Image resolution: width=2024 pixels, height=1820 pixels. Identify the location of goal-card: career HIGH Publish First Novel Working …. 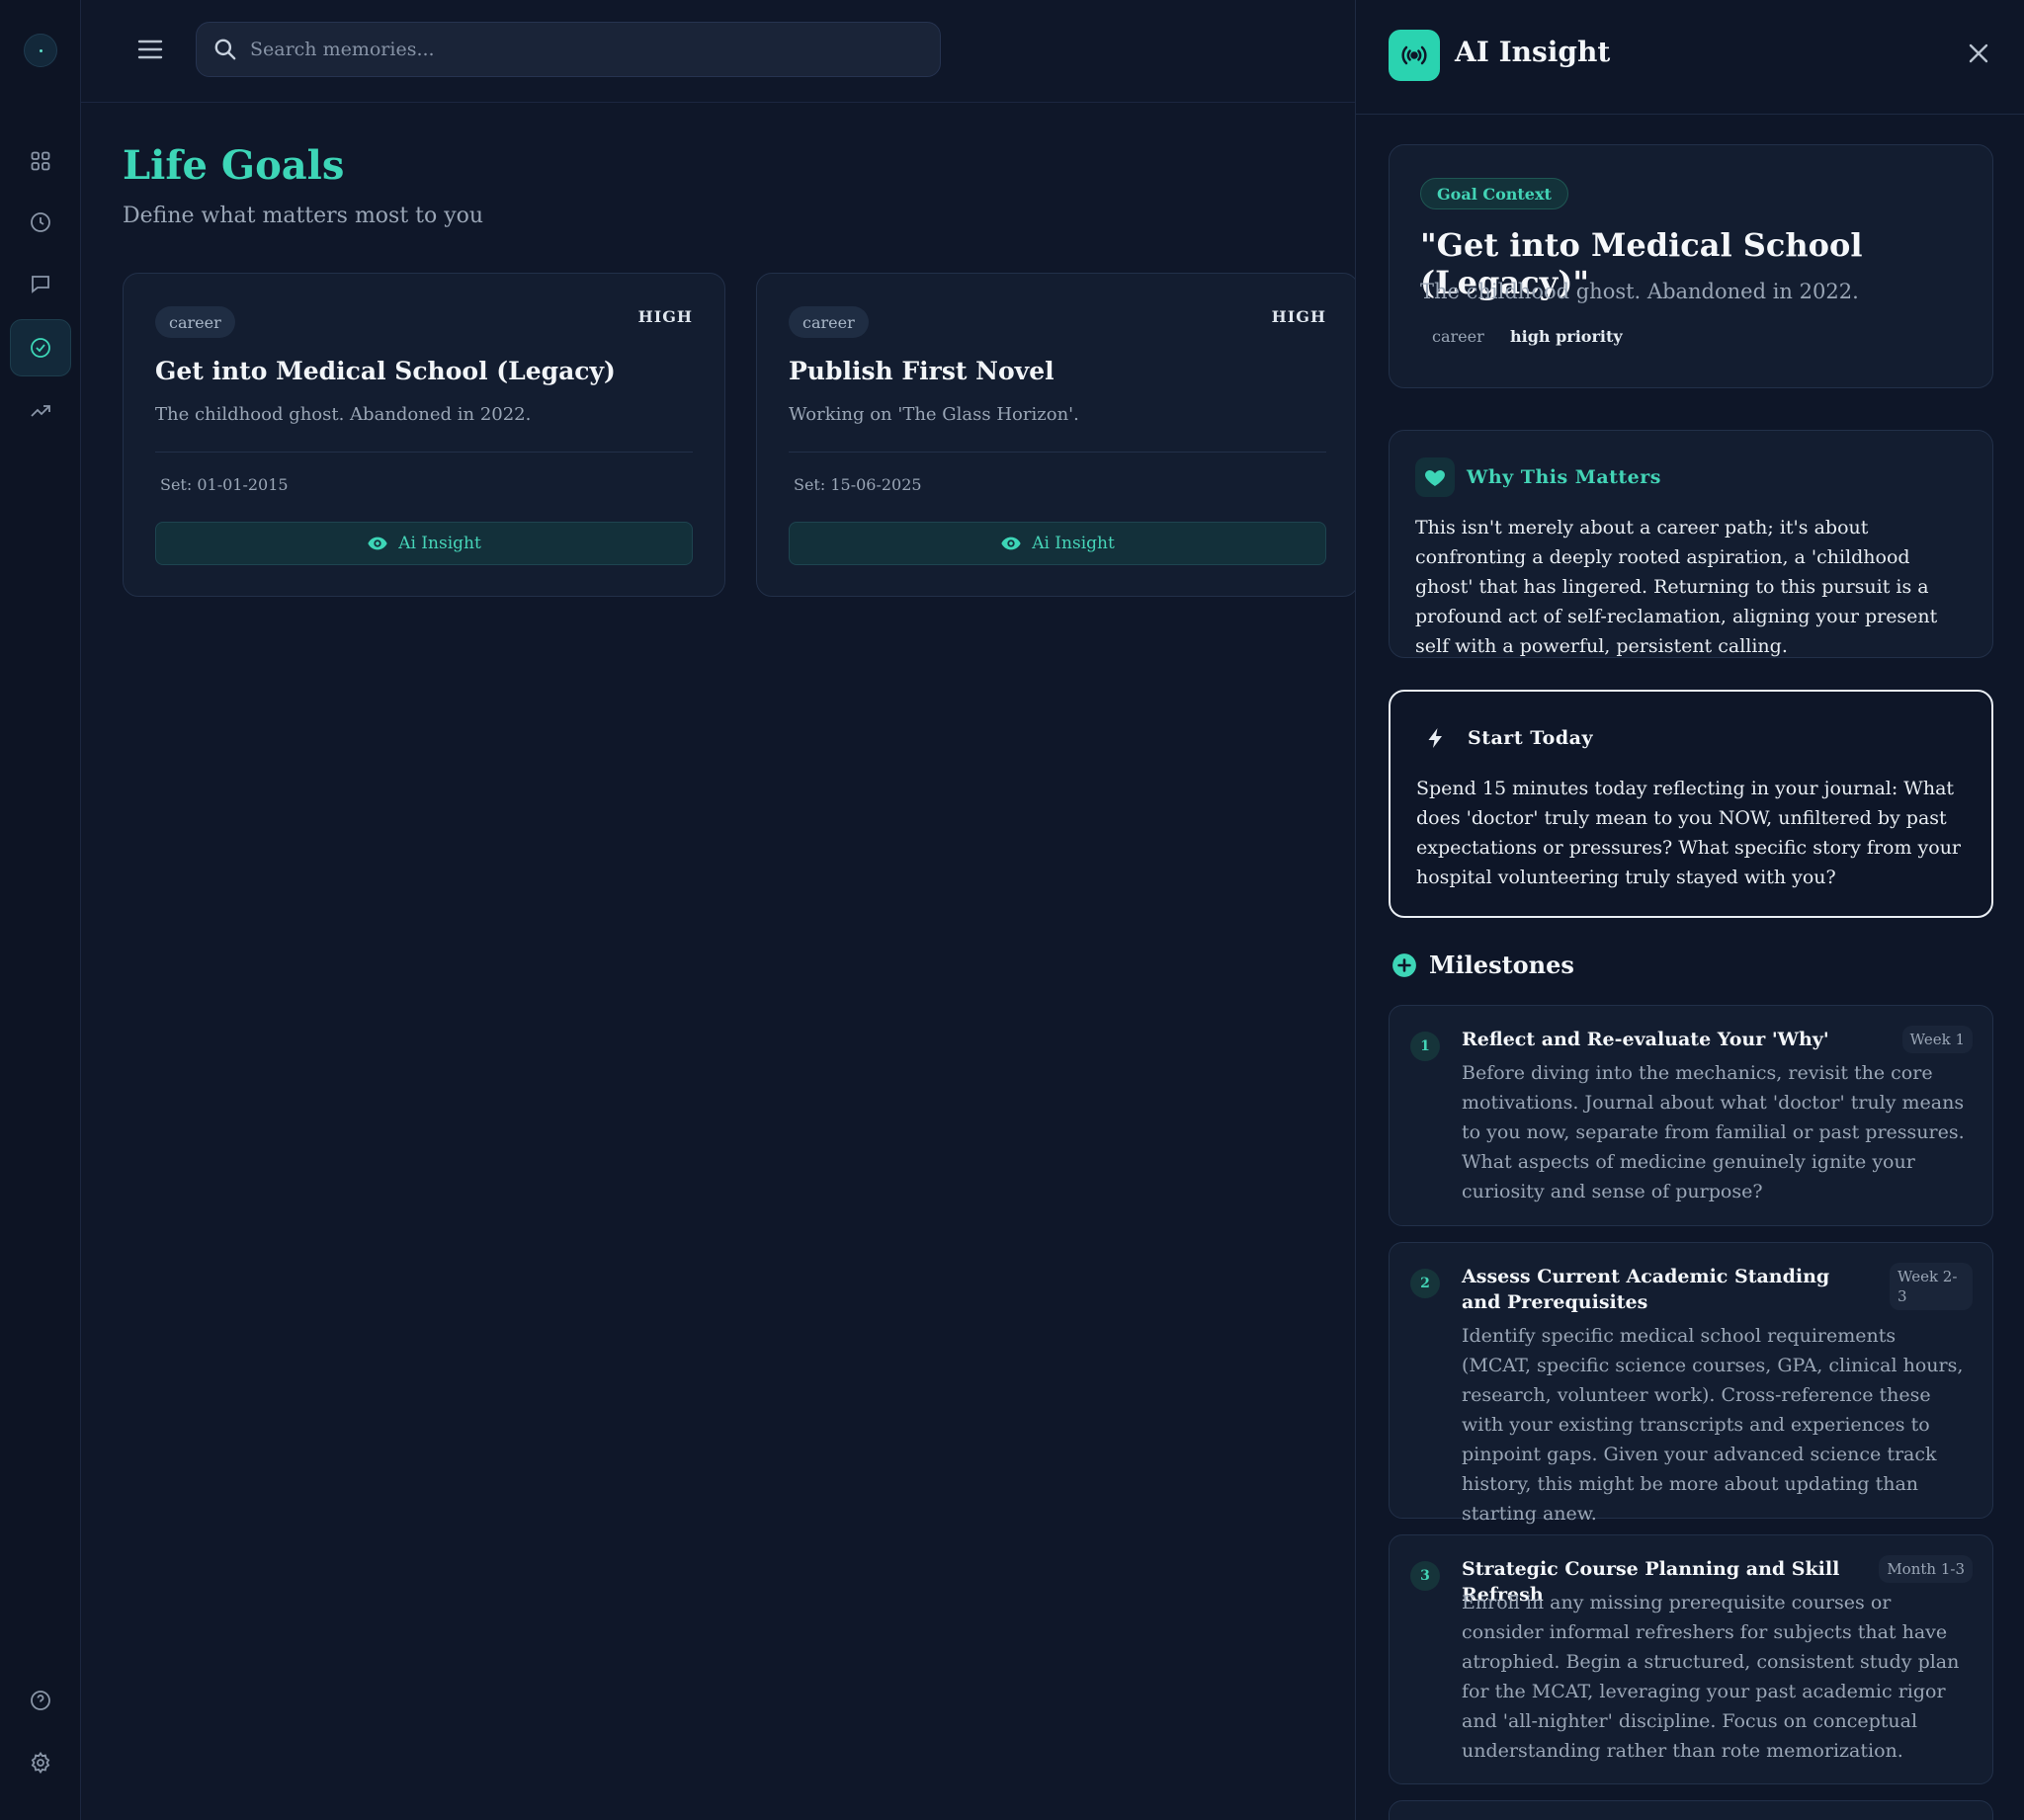
(1057, 435).